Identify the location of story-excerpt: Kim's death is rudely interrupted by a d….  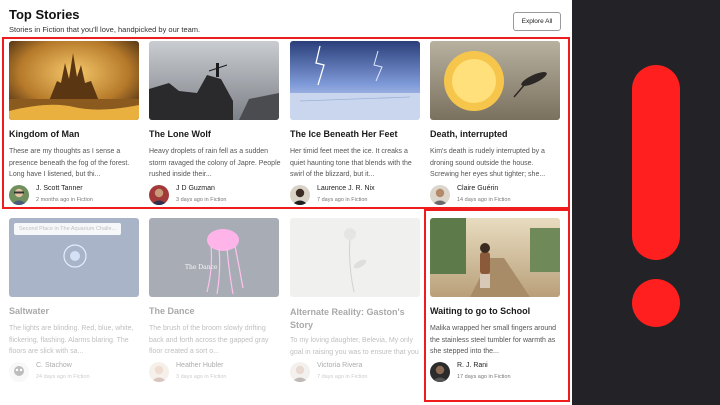
(488, 163).